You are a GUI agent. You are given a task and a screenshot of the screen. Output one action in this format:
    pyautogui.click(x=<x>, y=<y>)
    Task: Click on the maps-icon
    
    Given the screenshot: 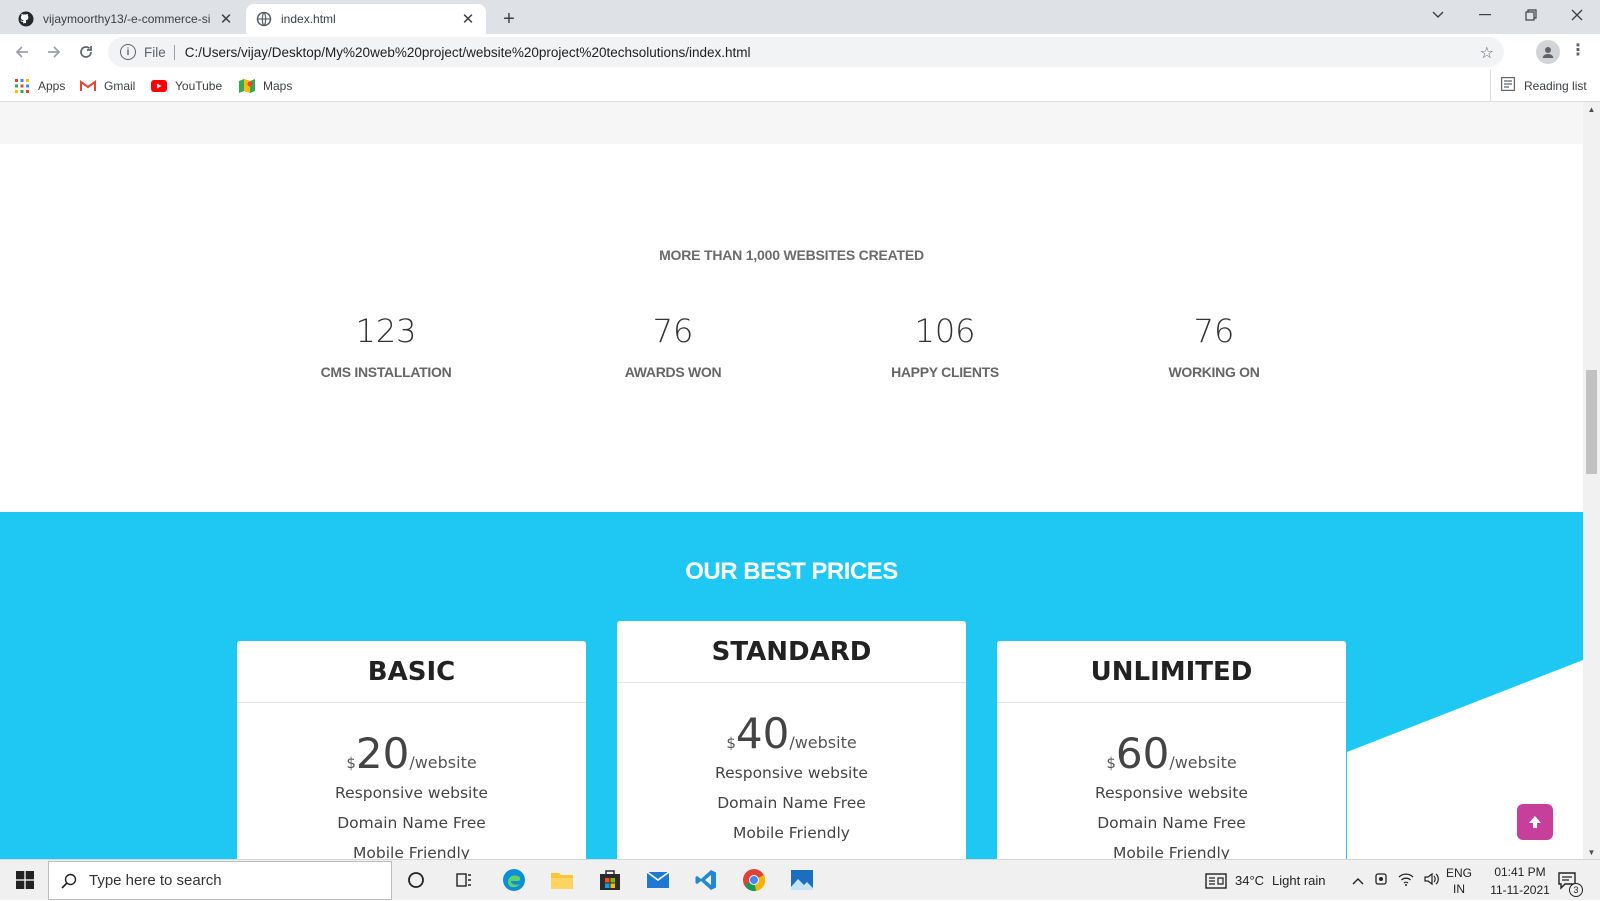 What is the action you would take?
    pyautogui.click(x=247, y=86)
    